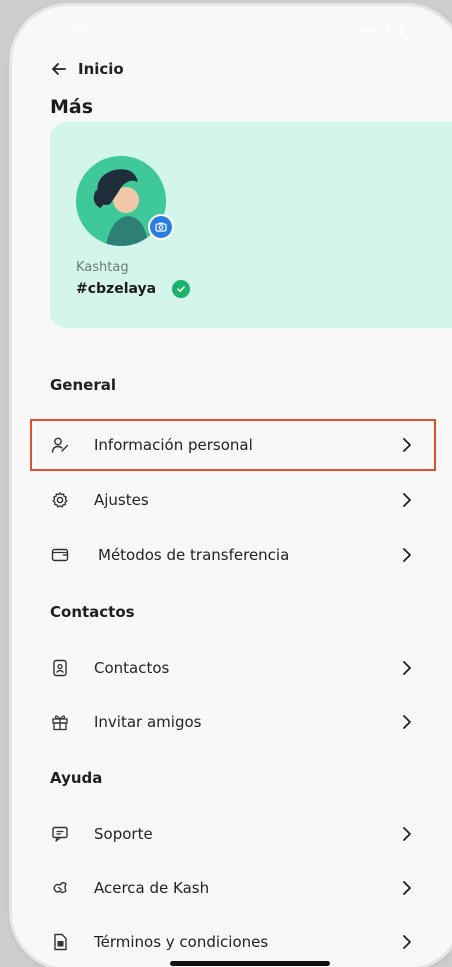 The height and width of the screenshot is (967, 452). I want to click on section-ayuda-title: Ayuda, so click(76, 778).